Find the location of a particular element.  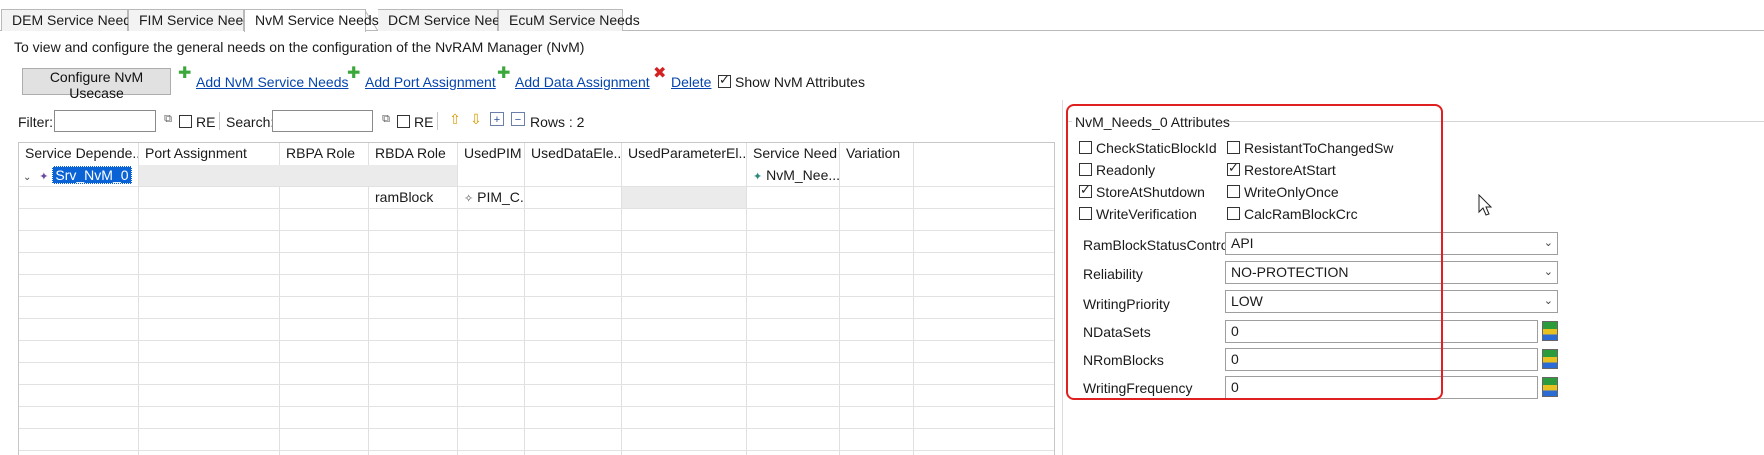

tab-label: FIM Service Needs is located at coordinates (199, 20).